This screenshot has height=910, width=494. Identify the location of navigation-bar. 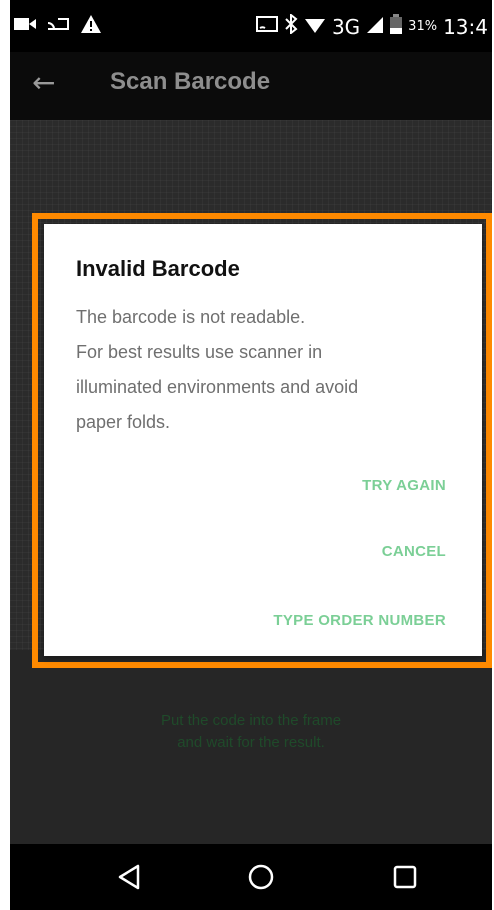
(251, 877).